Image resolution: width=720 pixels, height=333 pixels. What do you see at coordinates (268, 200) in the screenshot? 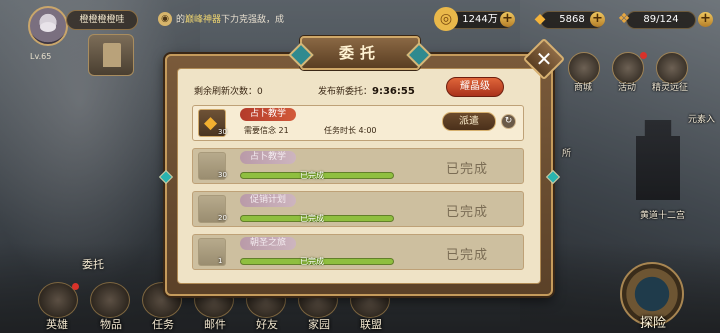
I see `commission-name-tag: 促销计划` at bounding box center [268, 200].